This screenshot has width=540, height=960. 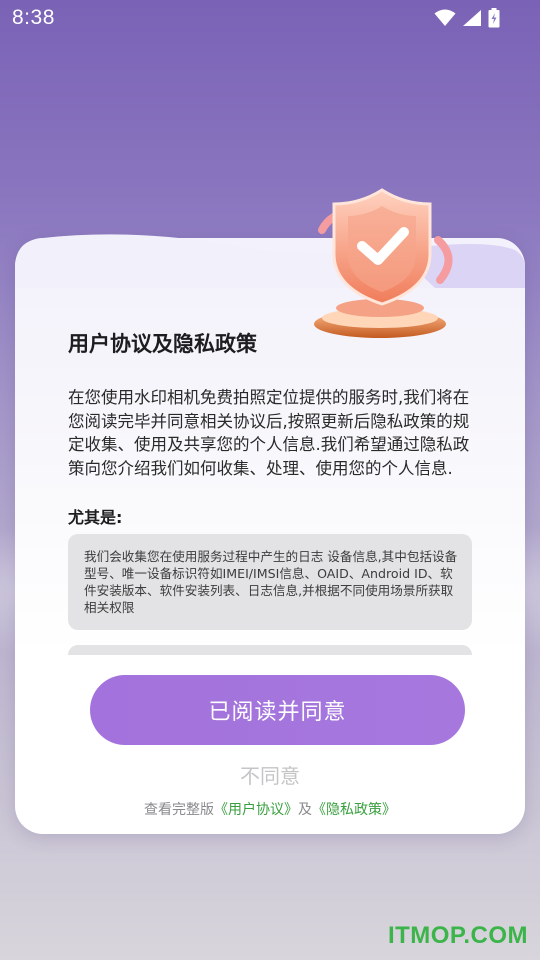 What do you see at coordinates (256, 810) in the screenshot?
I see `user-agreement-link: 《用户协议》` at bounding box center [256, 810].